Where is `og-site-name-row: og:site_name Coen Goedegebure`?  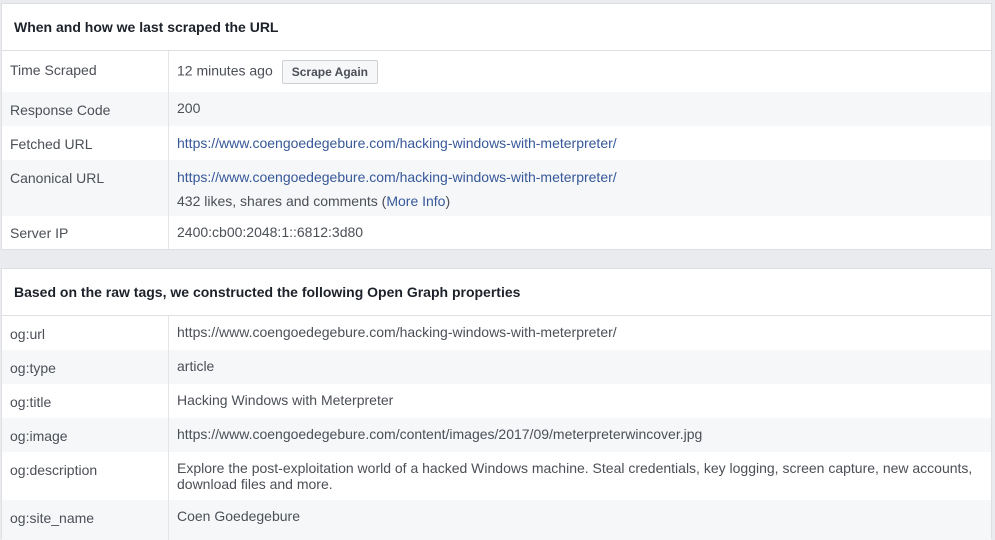 og-site-name-row: og:site_name Coen Goedegebure is located at coordinates (496, 520).